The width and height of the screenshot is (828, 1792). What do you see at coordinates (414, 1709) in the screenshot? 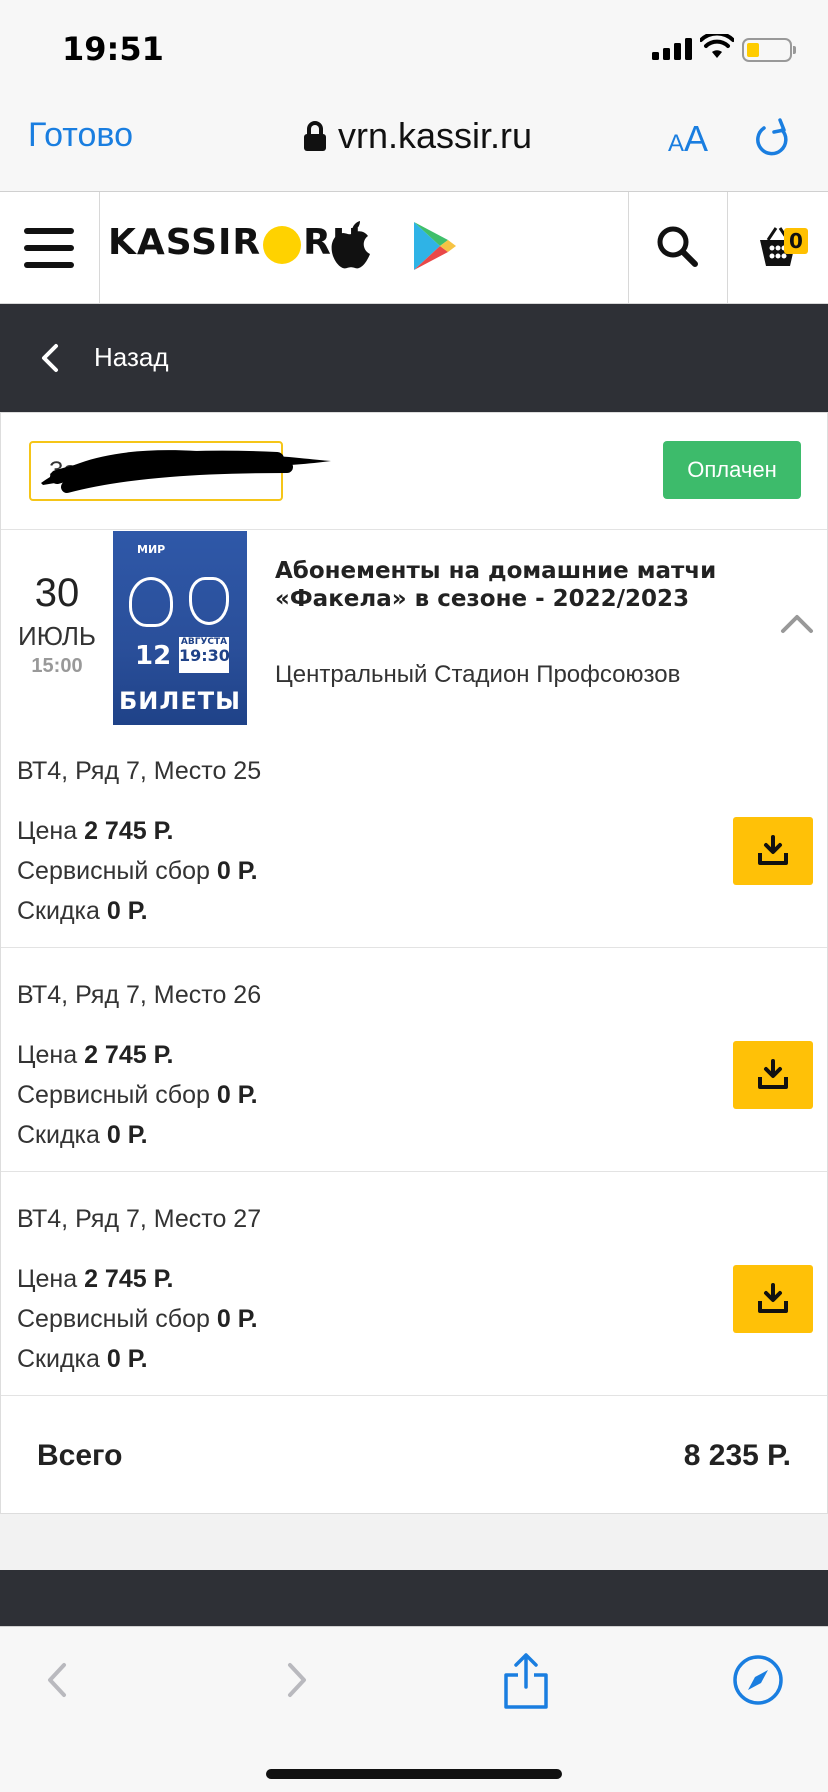
I see `browser-toolbar` at bounding box center [414, 1709].